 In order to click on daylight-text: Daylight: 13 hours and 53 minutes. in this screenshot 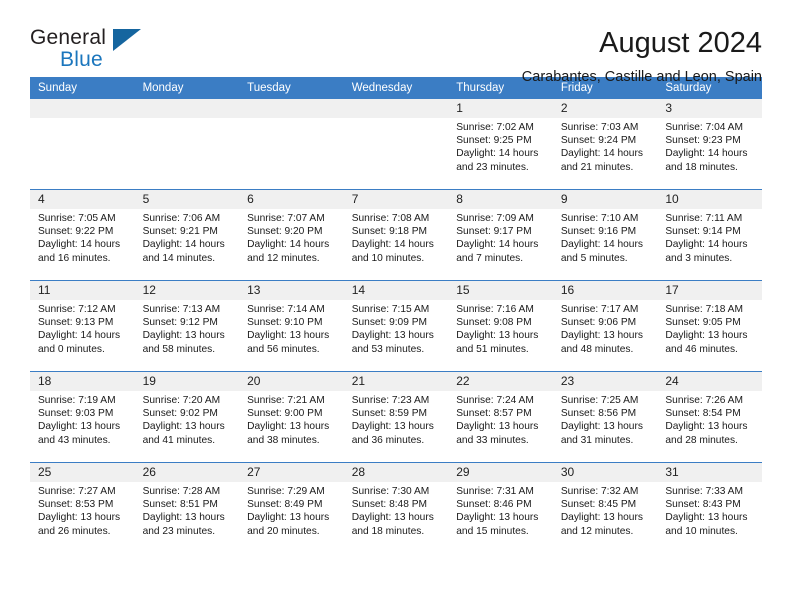, I will do `click(392, 342)`.